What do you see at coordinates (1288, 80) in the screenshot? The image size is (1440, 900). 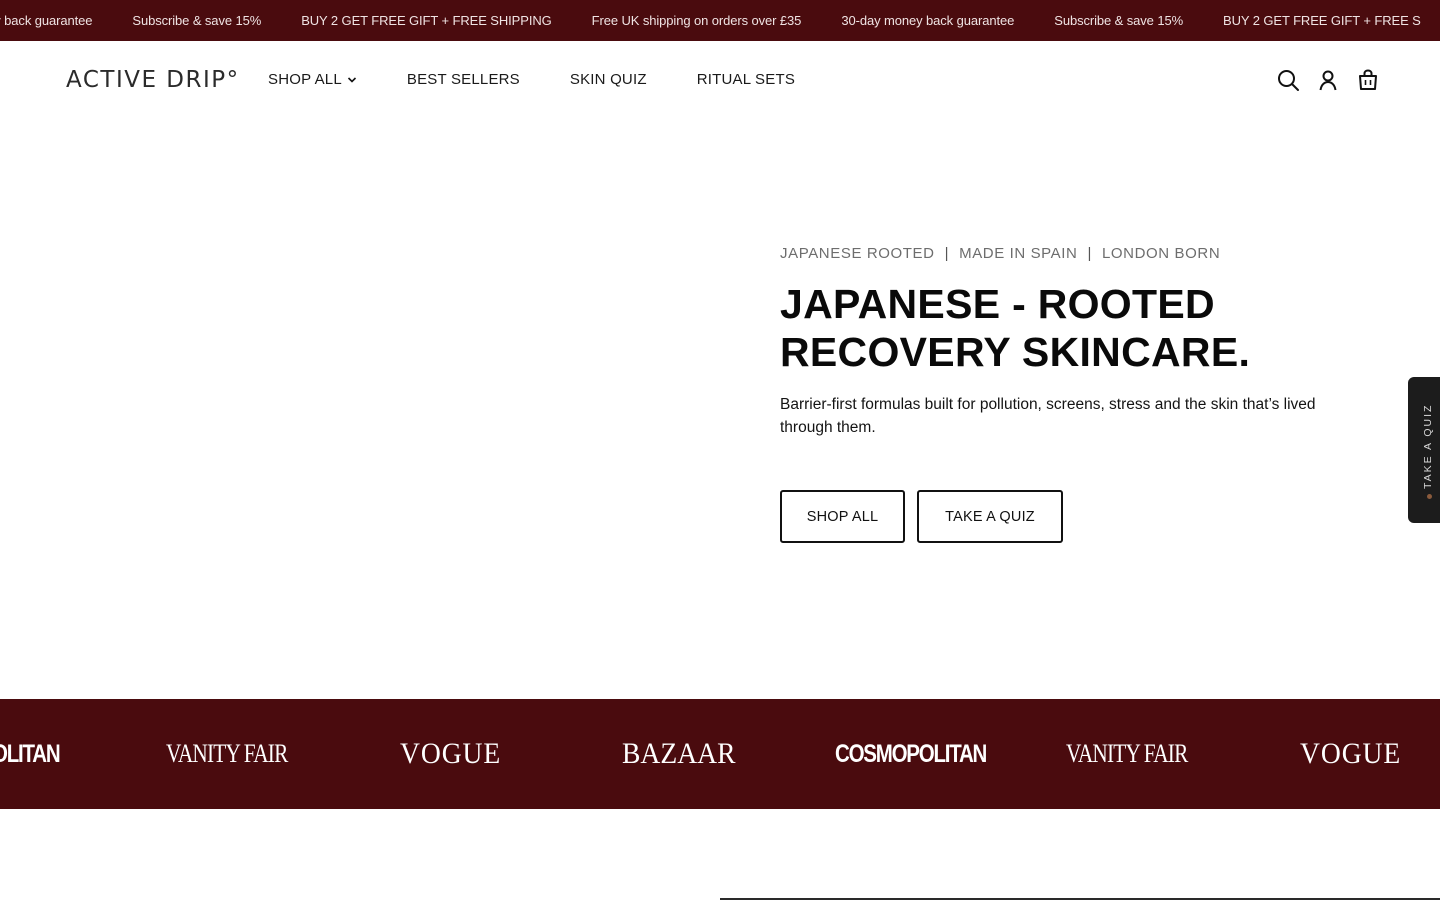 I see `search-icon` at bounding box center [1288, 80].